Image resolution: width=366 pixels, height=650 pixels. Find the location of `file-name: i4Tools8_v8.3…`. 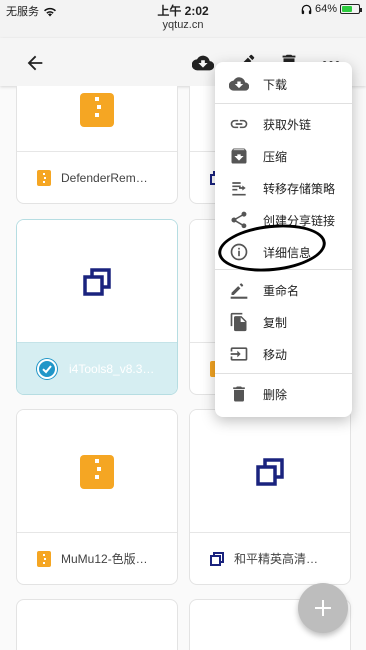

file-name: i4Tools8_v8.3… is located at coordinates (112, 368).